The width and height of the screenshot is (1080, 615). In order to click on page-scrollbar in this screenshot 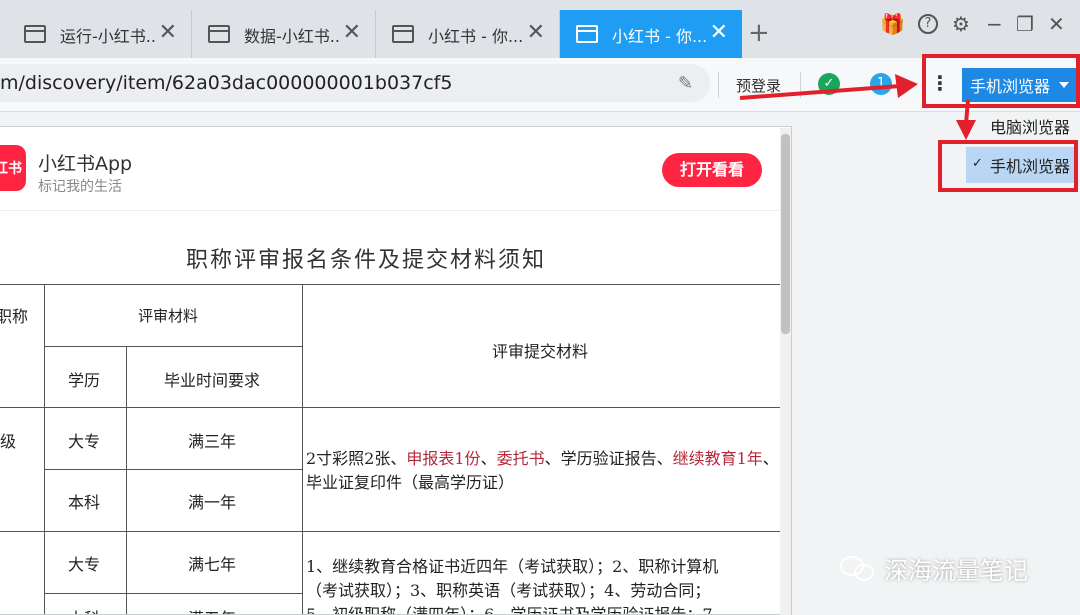, I will do `click(785, 371)`.